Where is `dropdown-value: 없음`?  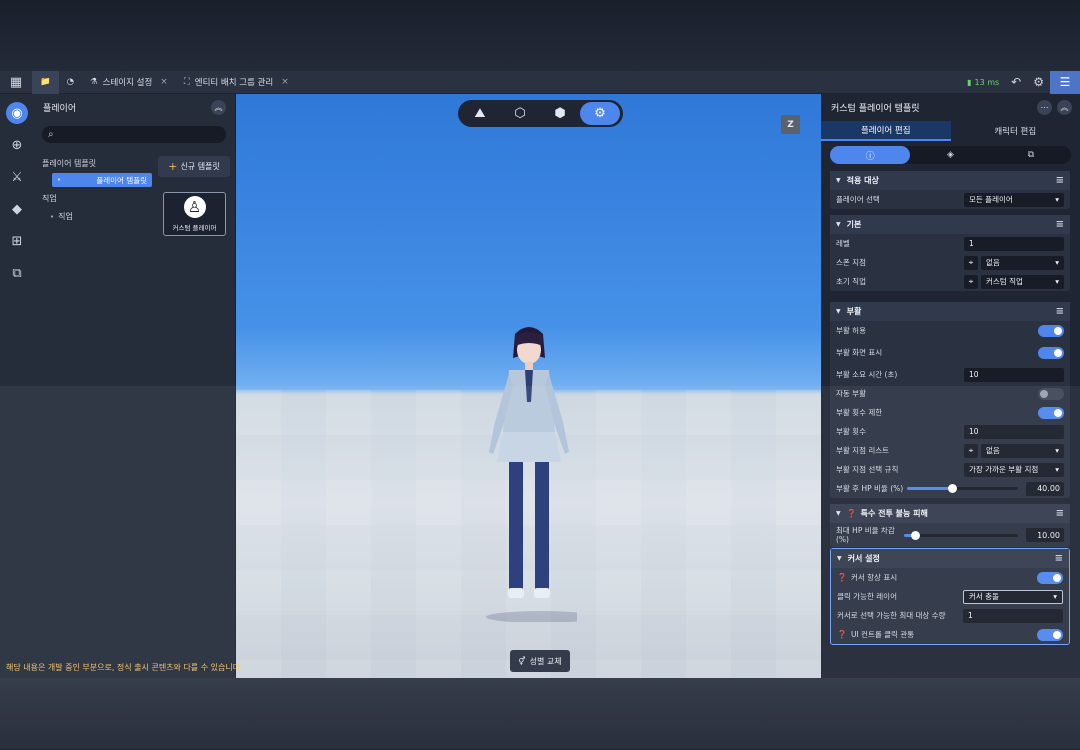 dropdown-value: 없음 is located at coordinates (993, 262).